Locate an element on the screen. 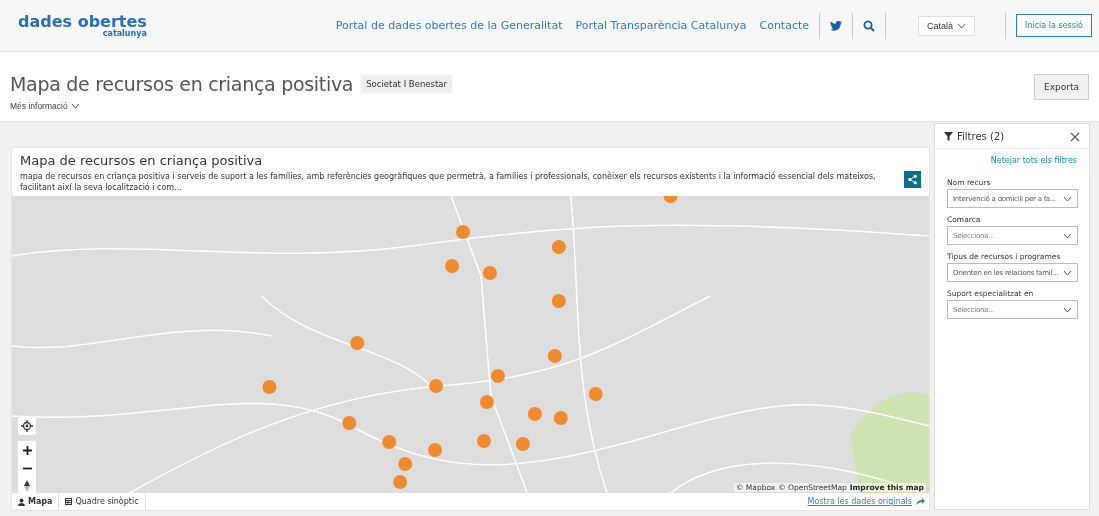 Image resolution: width=1099 pixels, height=516 pixels. twitter-icon is located at coordinates (836, 25).